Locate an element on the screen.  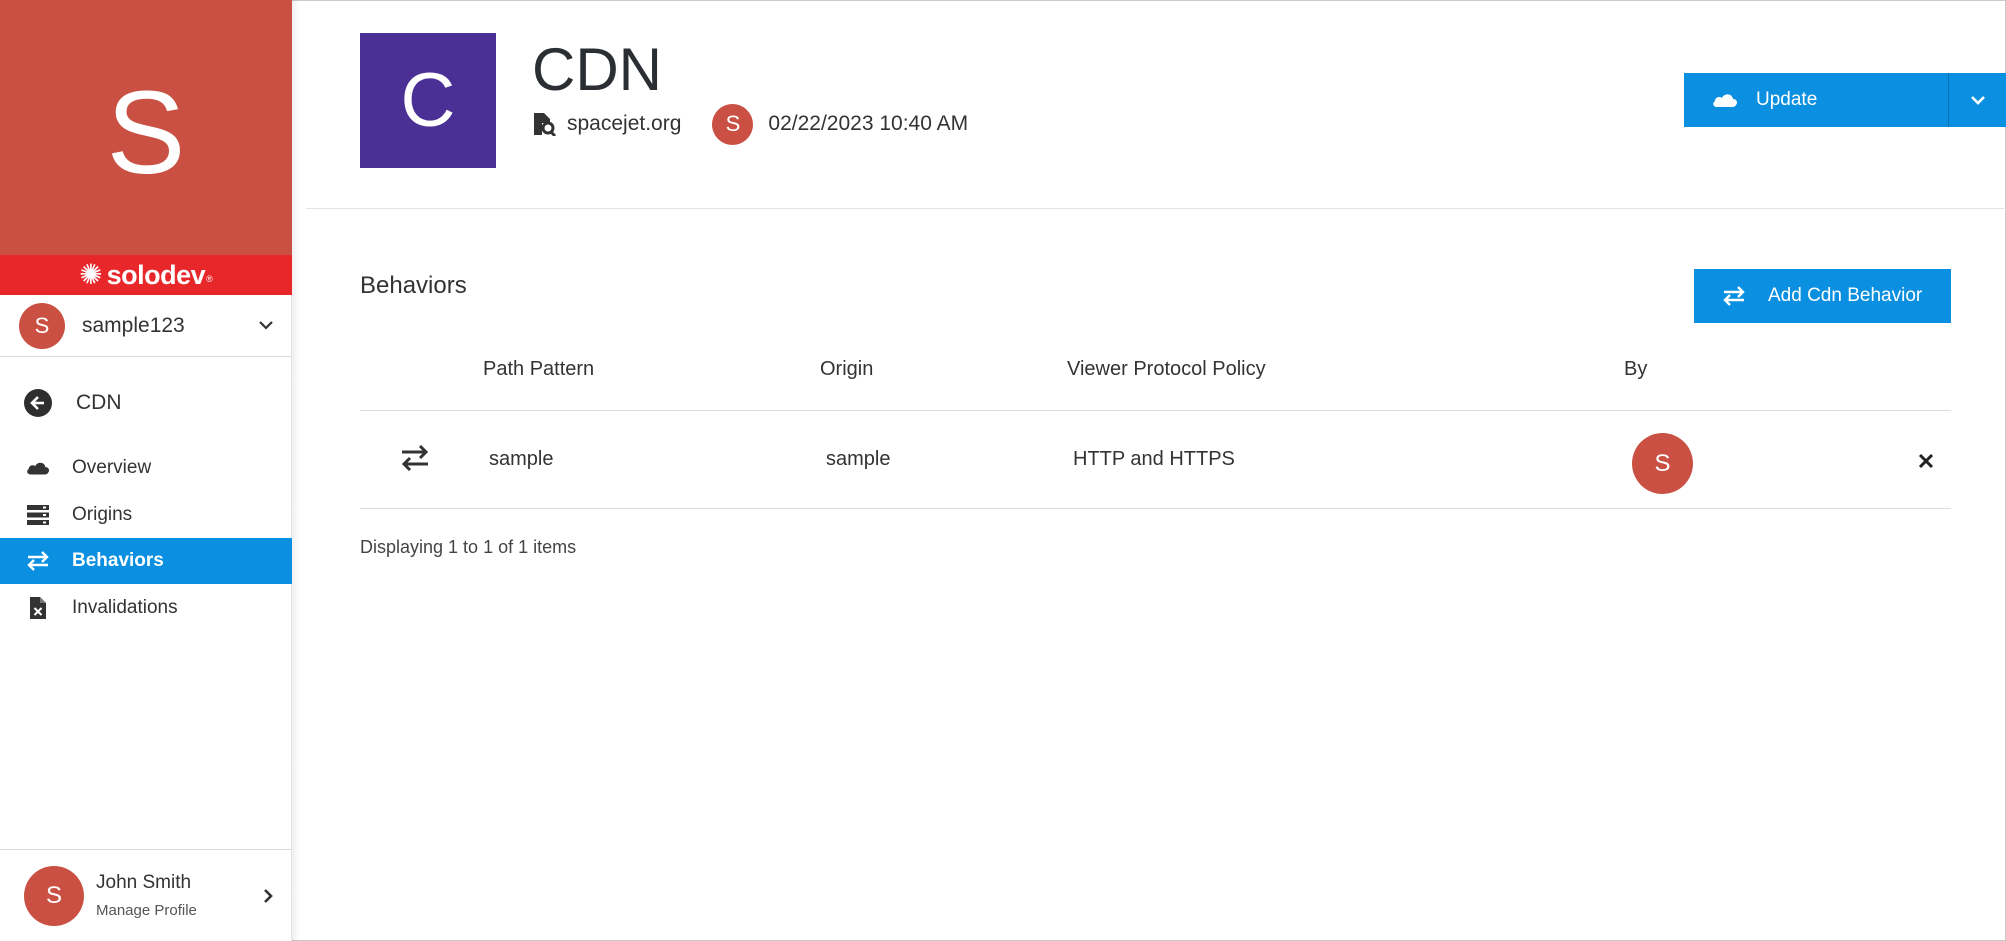
solodev-logo-text: solodev is located at coordinates (156, 274).